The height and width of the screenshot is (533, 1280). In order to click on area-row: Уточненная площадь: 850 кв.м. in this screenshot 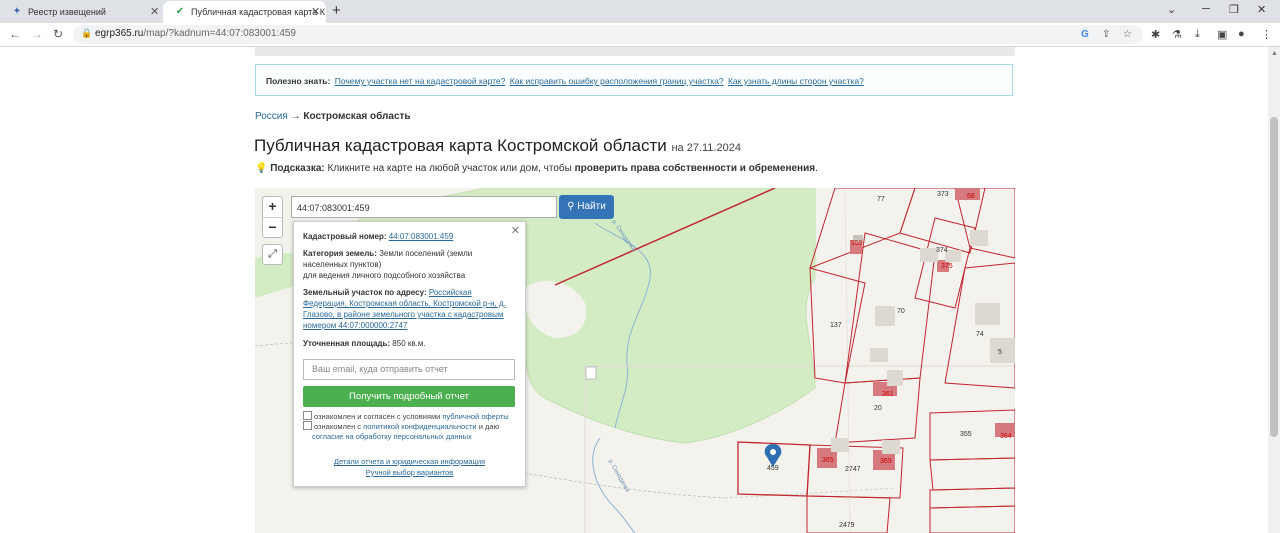, I will do `click(408, 343)`.